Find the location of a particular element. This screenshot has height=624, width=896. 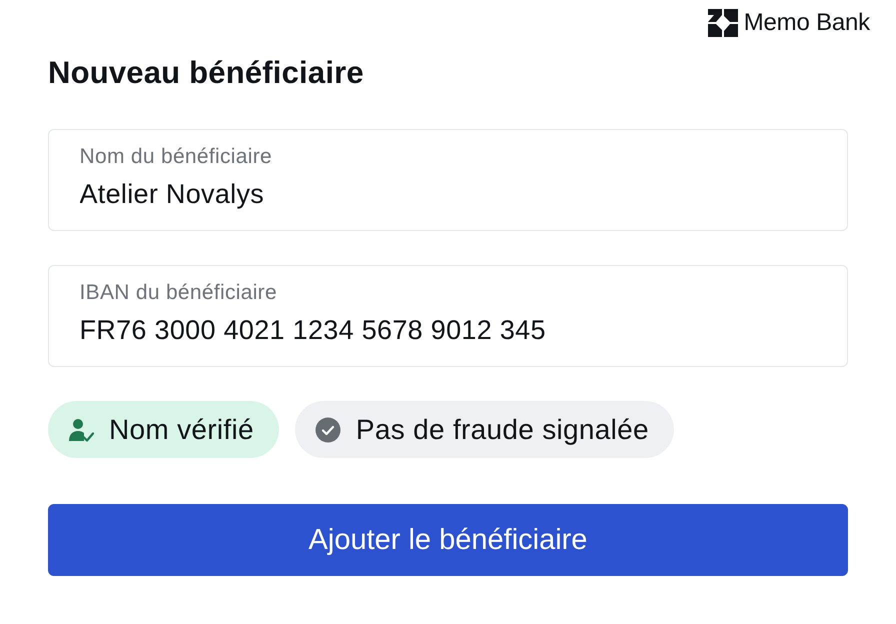

add-beneficiary-button: Ajouter le bénéficiaire is located at coordinates (448, 540).